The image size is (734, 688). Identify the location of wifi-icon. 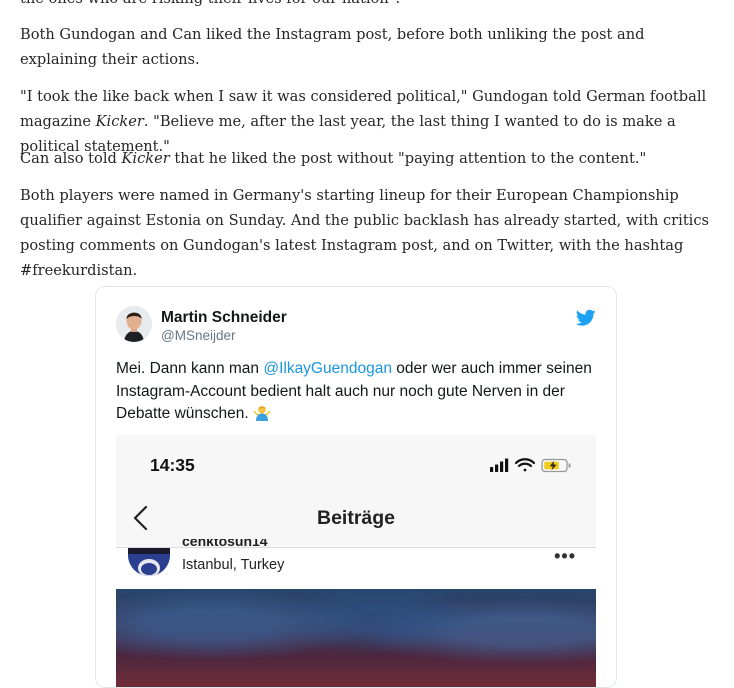
(525, 465).